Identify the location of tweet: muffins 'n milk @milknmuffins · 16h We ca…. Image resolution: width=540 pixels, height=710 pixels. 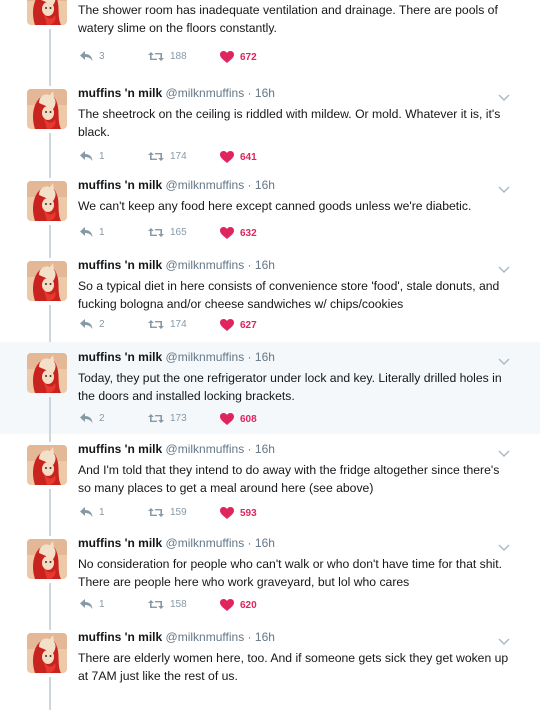
(270, 214).